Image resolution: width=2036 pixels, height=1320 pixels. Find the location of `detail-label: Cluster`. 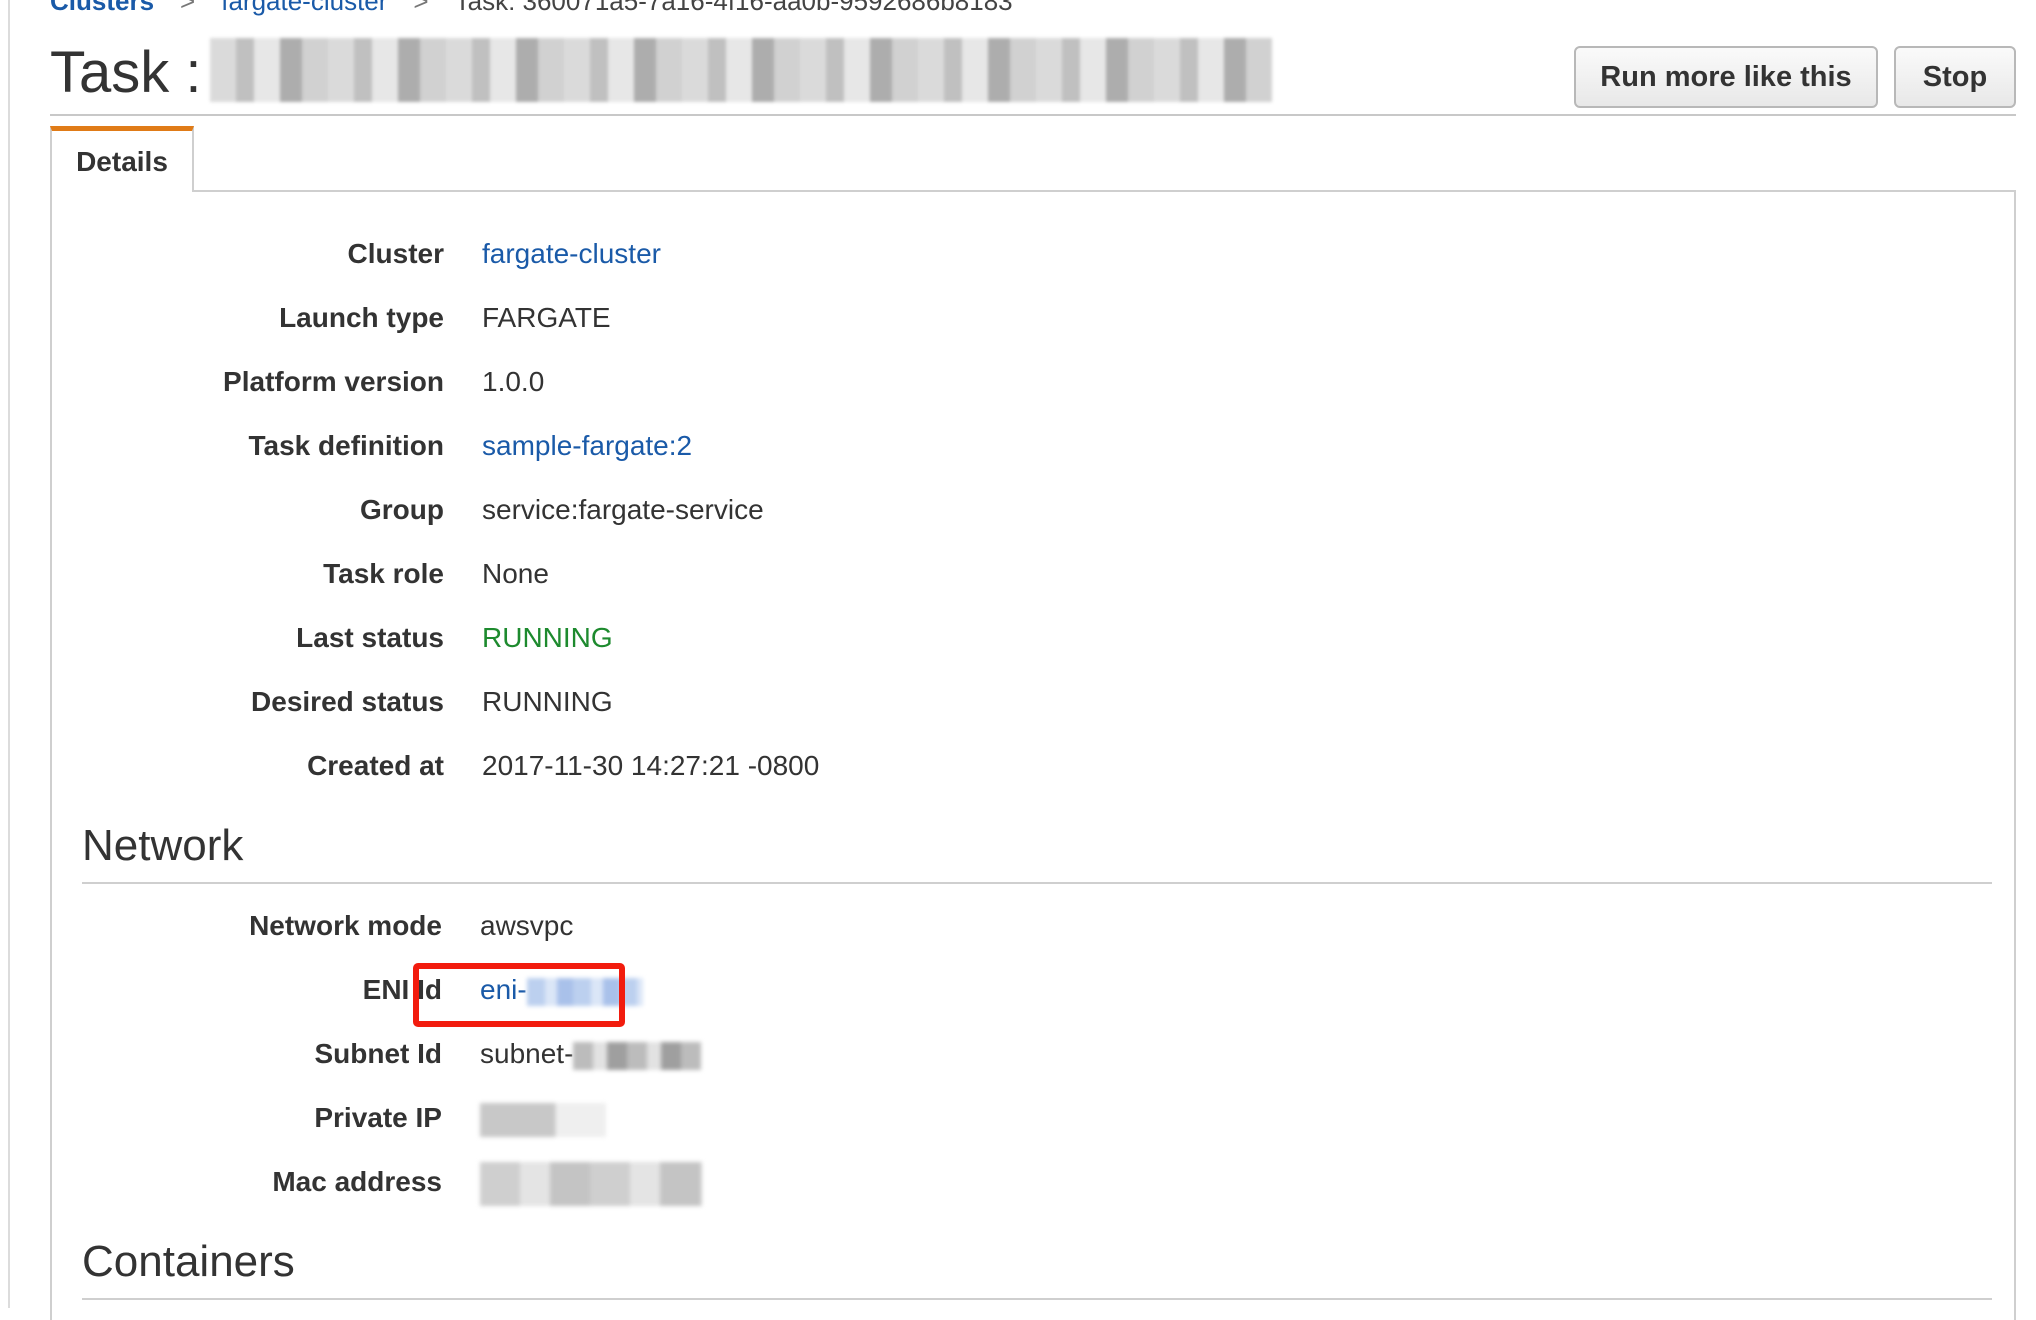

detail-label: Cluster is located at coordinates (395, 253).